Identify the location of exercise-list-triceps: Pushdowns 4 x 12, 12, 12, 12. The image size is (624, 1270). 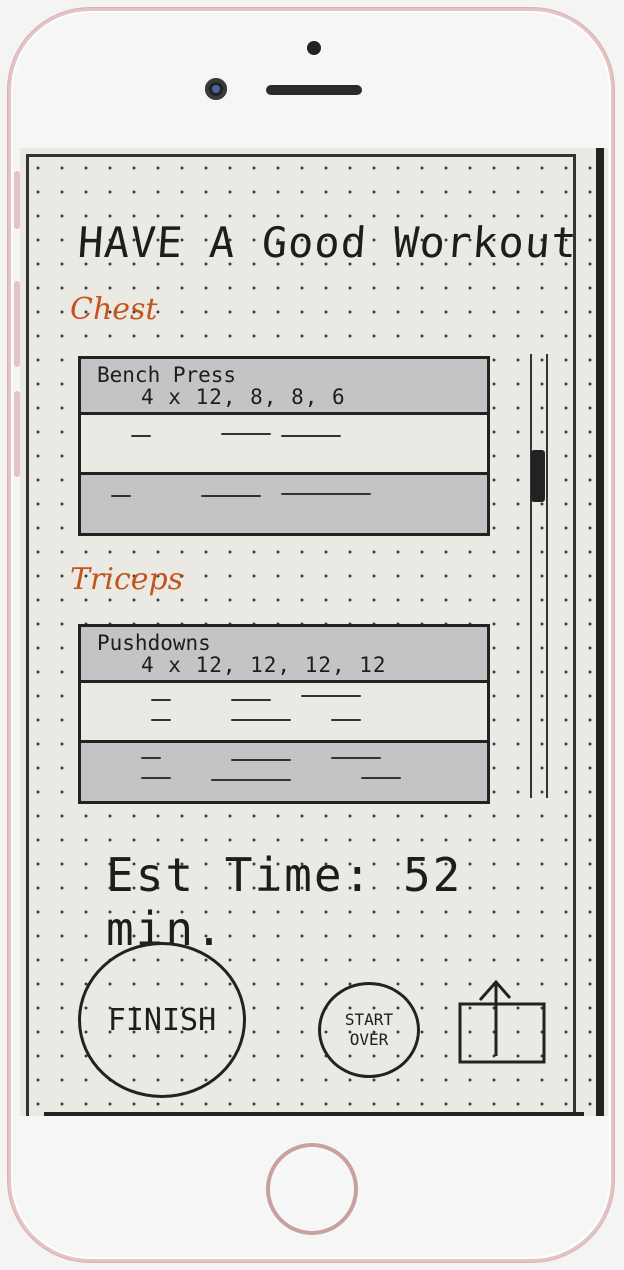
(284, 714).